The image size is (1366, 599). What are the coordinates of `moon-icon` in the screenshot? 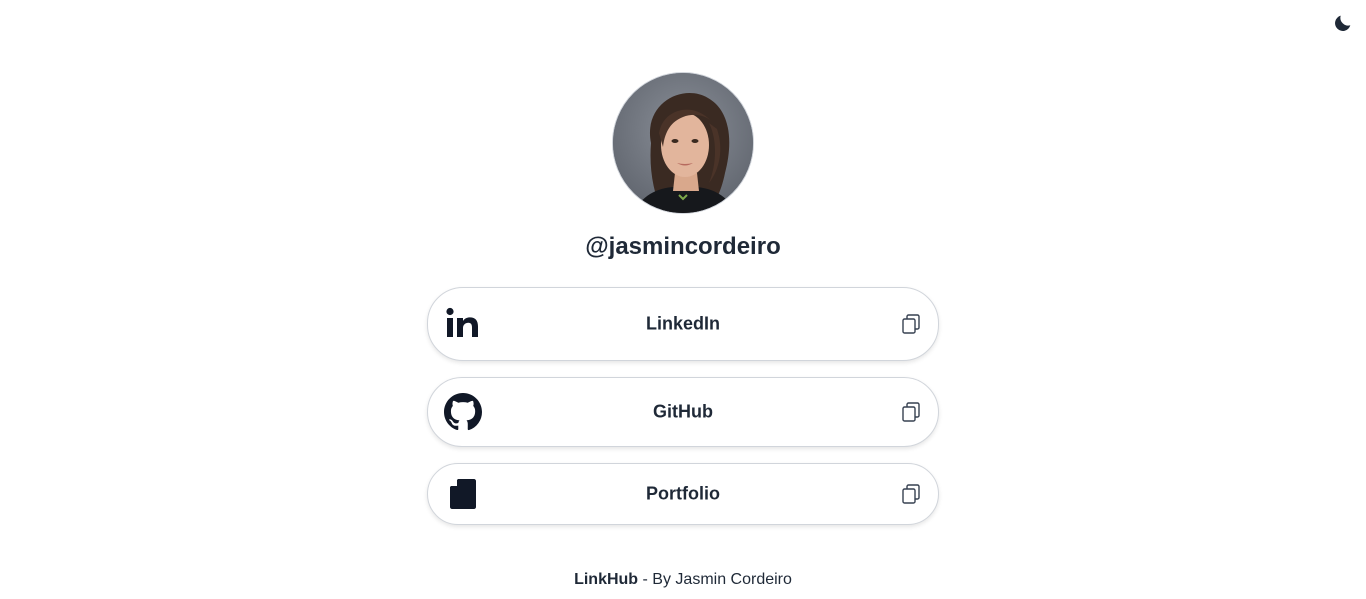 It's located at (1343, 23).